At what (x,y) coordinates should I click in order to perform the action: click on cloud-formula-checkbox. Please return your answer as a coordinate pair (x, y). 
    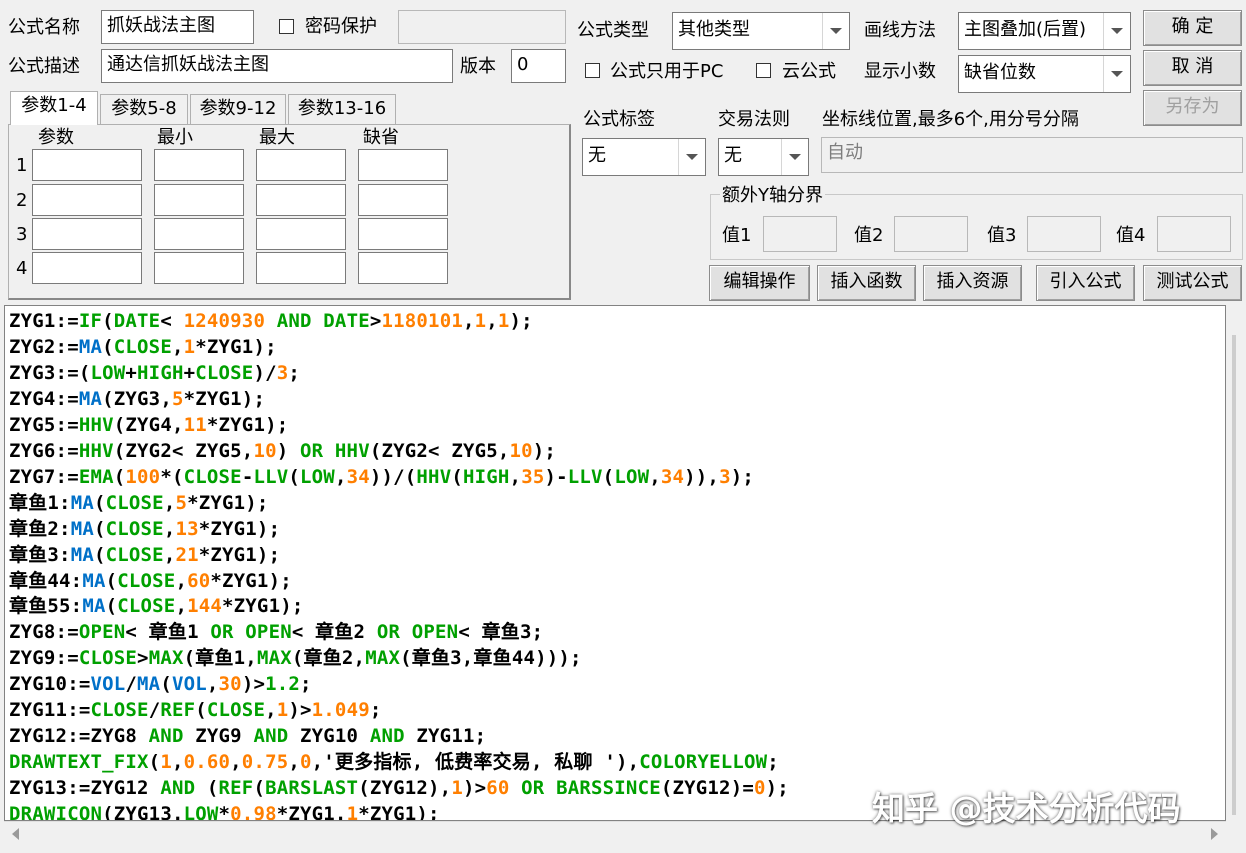
    Looking at the image, I should click on (763, 70).